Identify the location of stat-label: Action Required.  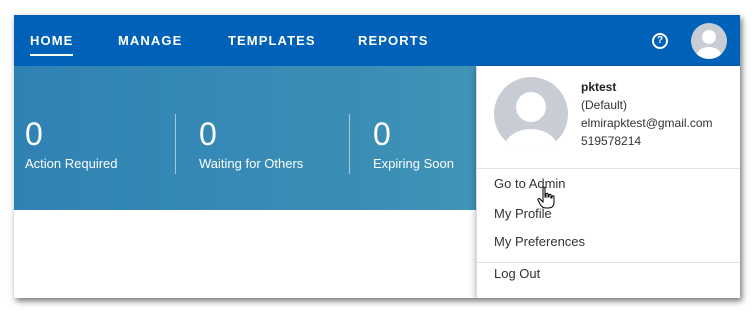
(71, 163).